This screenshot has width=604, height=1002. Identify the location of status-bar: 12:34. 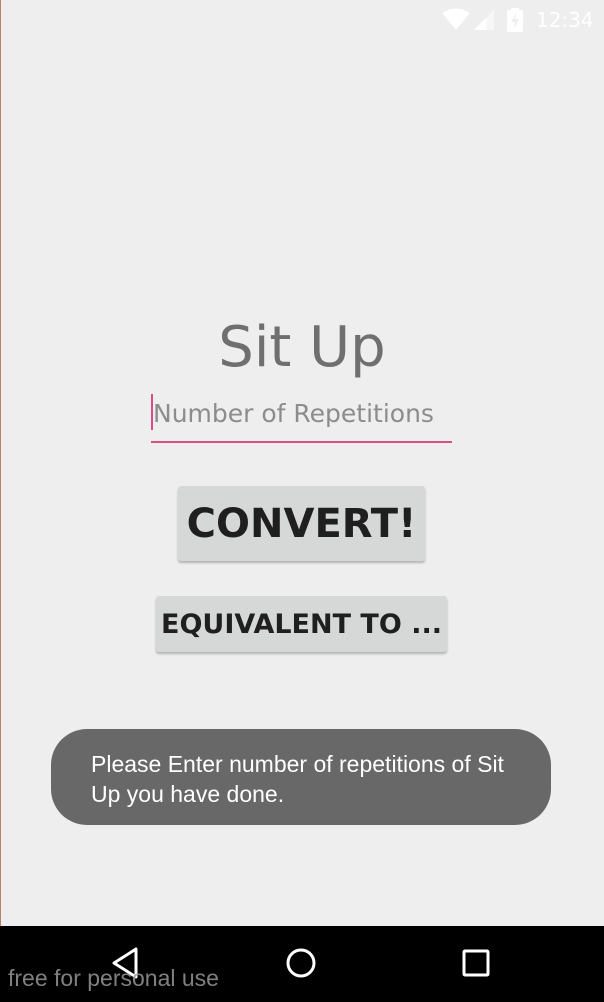
(302, 20).